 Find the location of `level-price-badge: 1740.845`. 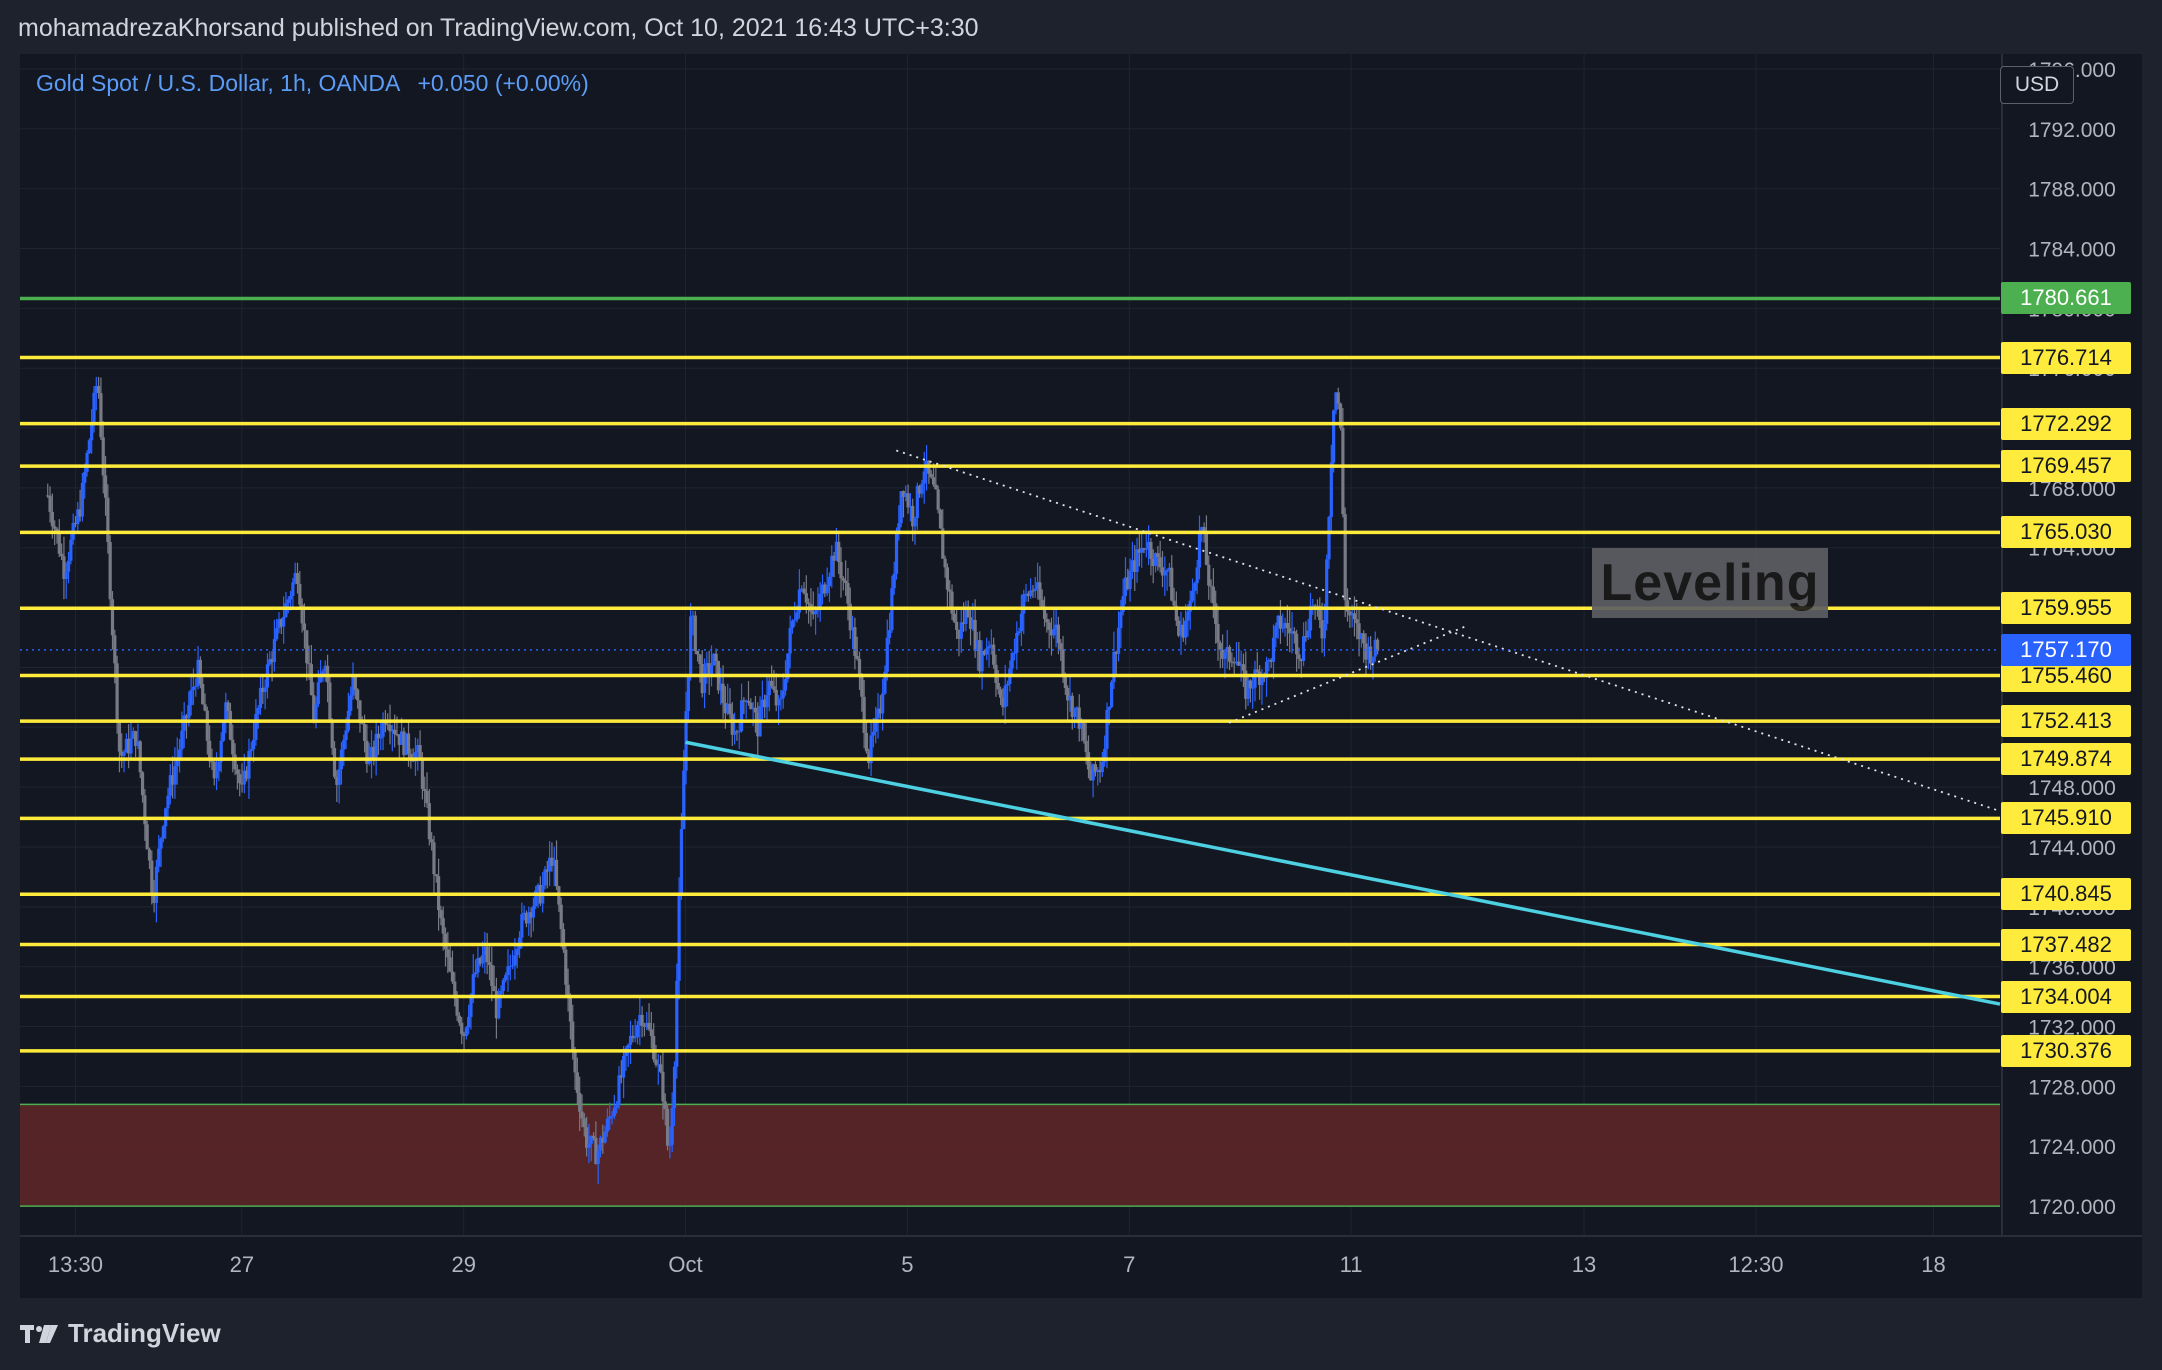

level-price-badge: 1740.845 is located at coordinates (2066, 894).